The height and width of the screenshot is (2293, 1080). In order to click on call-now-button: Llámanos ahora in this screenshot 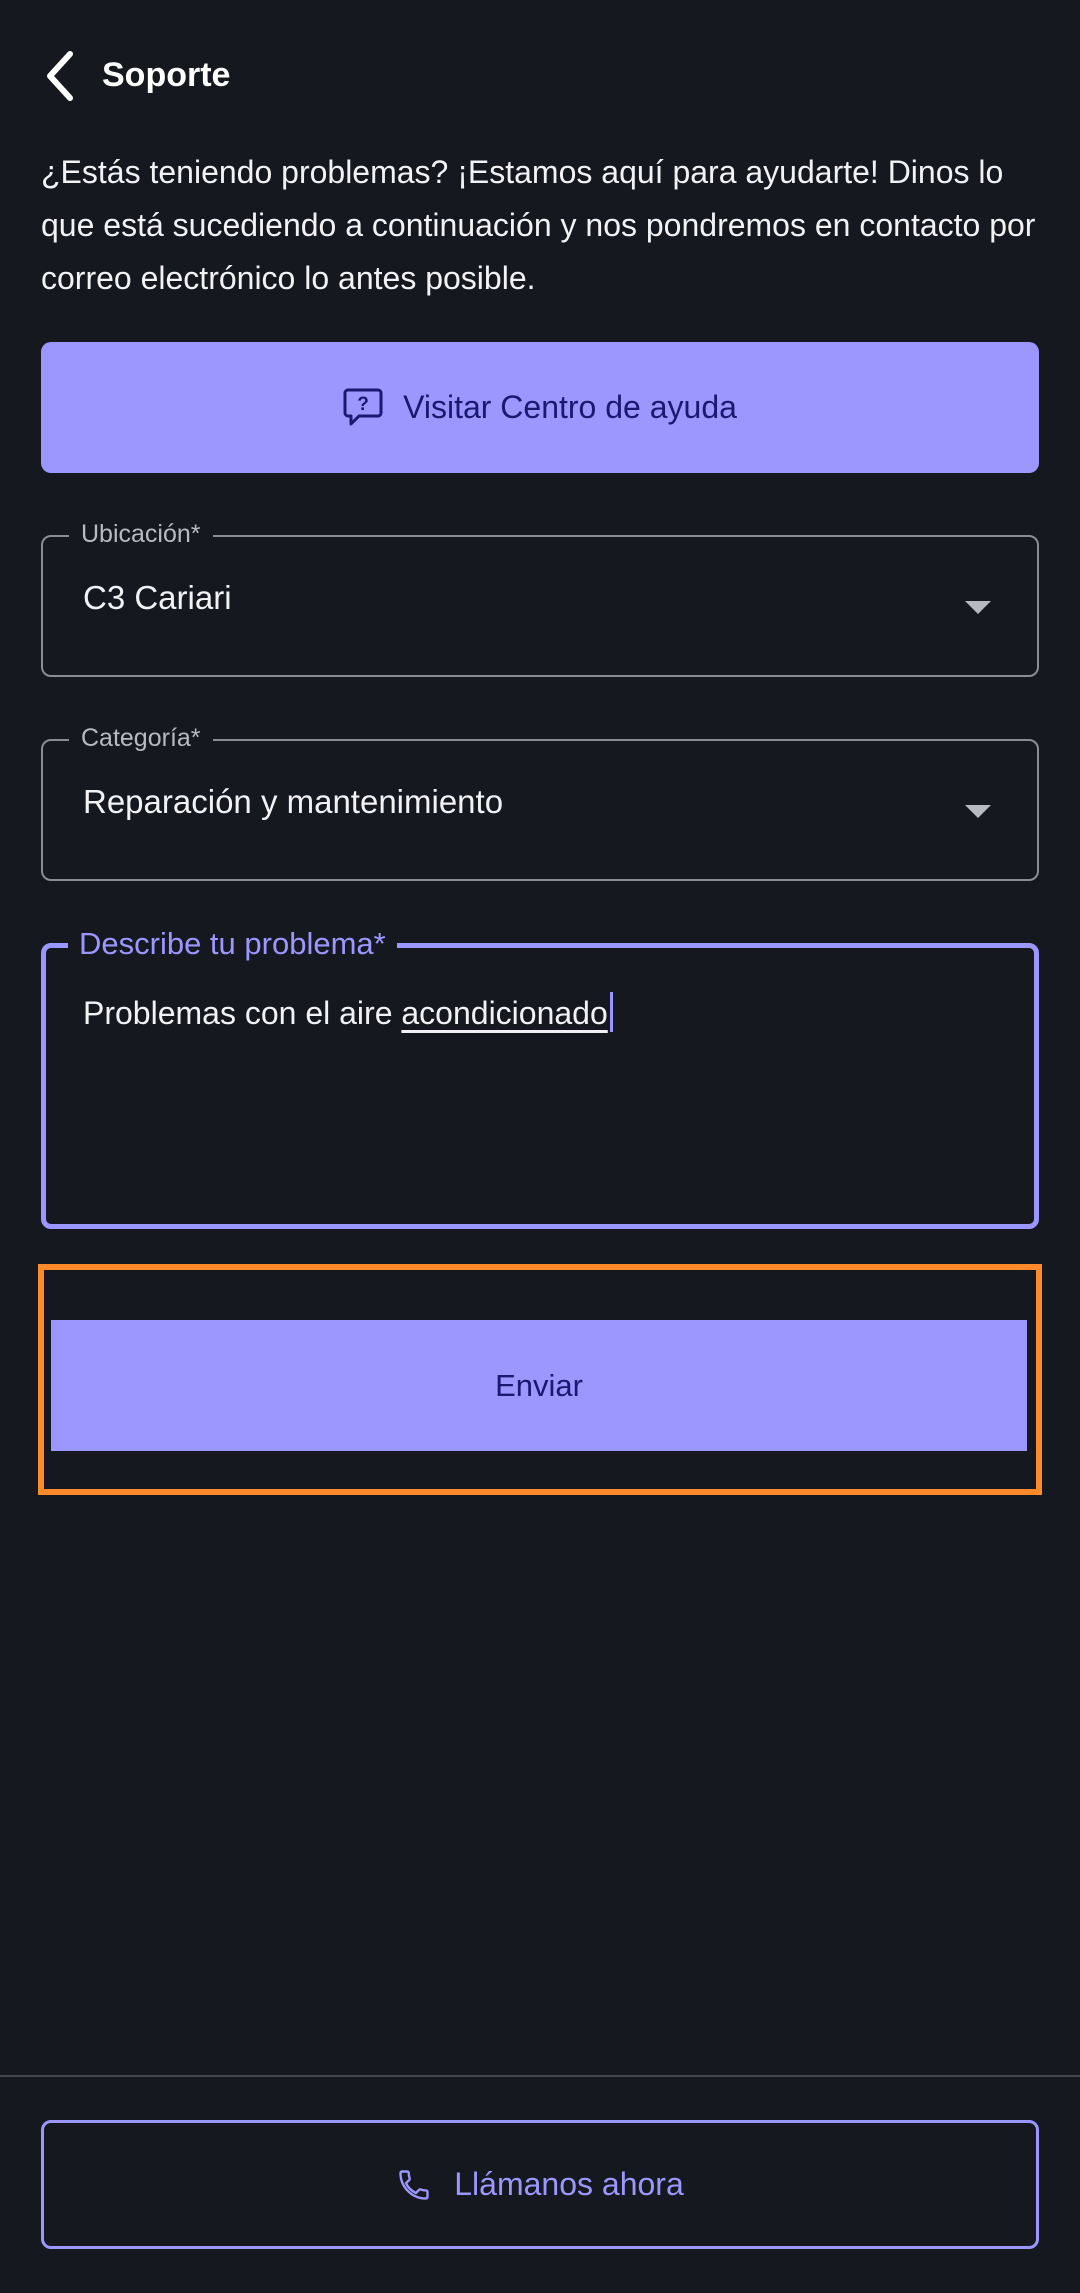, I will do `click(540, 2184)`.